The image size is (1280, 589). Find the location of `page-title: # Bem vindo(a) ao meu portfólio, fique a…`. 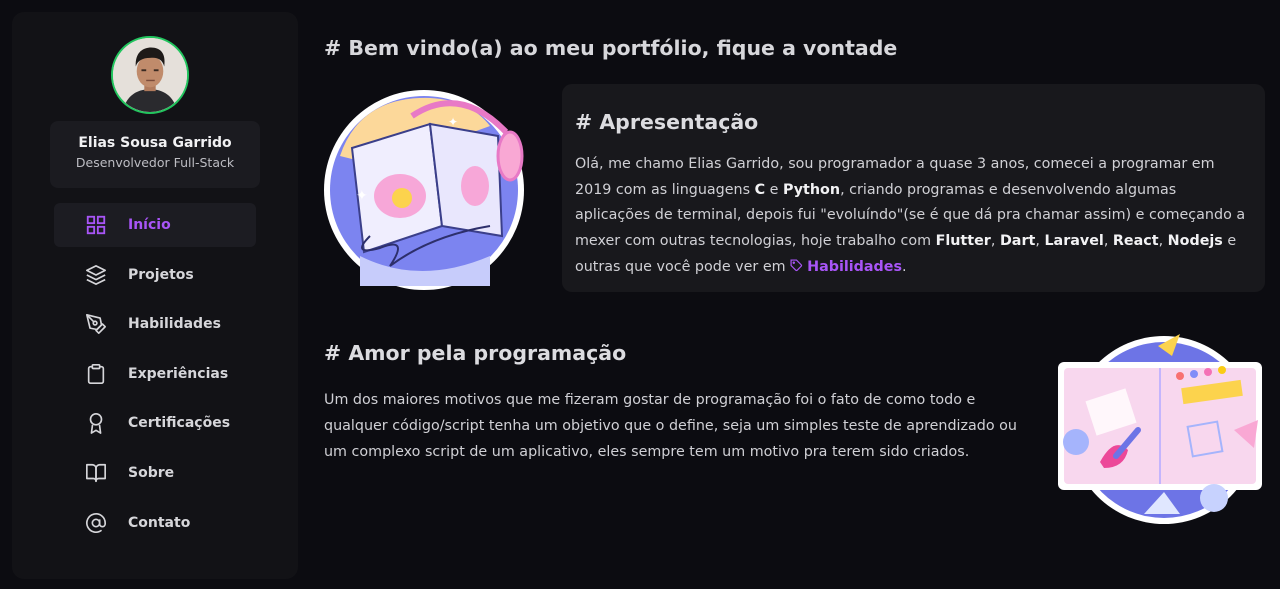

page-title: # Bem vindo(a) ao meu portfólio, fique a… is located at coordinates (611, 48).